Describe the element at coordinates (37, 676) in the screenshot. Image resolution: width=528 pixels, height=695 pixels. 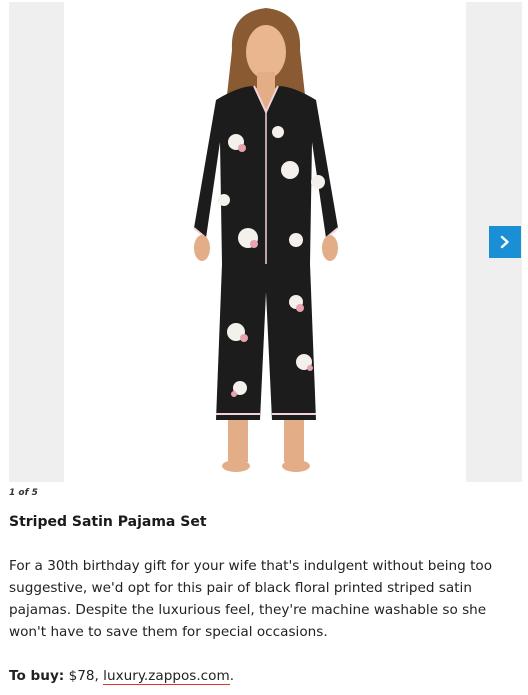
I see `buy-label: To buy:` at that location.